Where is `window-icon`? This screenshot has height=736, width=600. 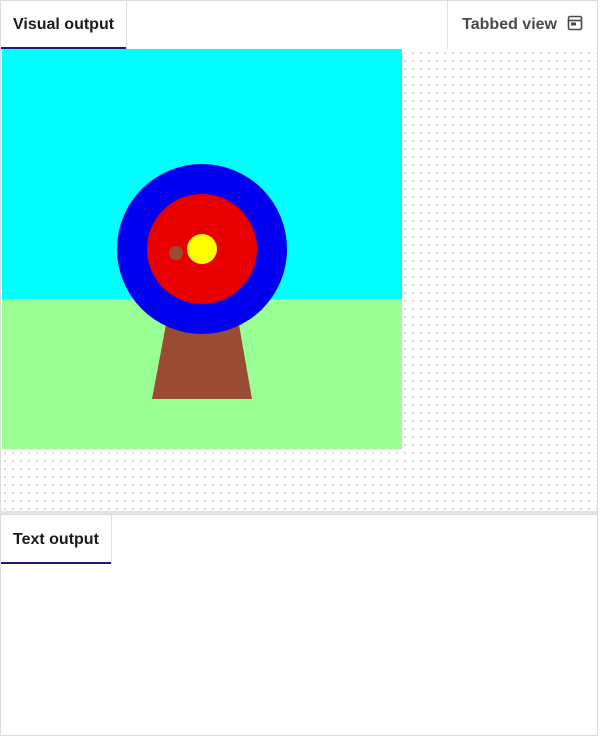 window-icon is located at coordinates (575, 25).